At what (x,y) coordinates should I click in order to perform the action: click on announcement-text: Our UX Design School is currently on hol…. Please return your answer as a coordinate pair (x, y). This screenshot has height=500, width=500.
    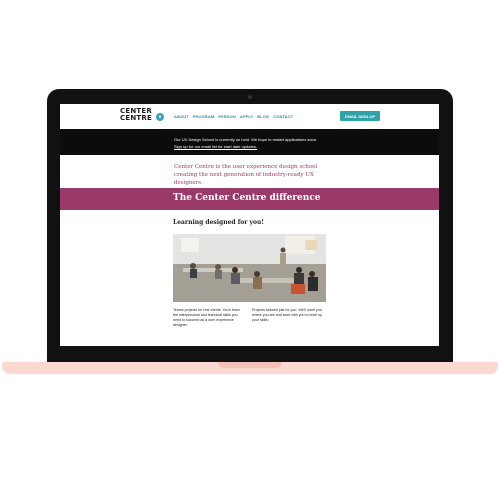
    Looking at the image, I should click on (246, 139).